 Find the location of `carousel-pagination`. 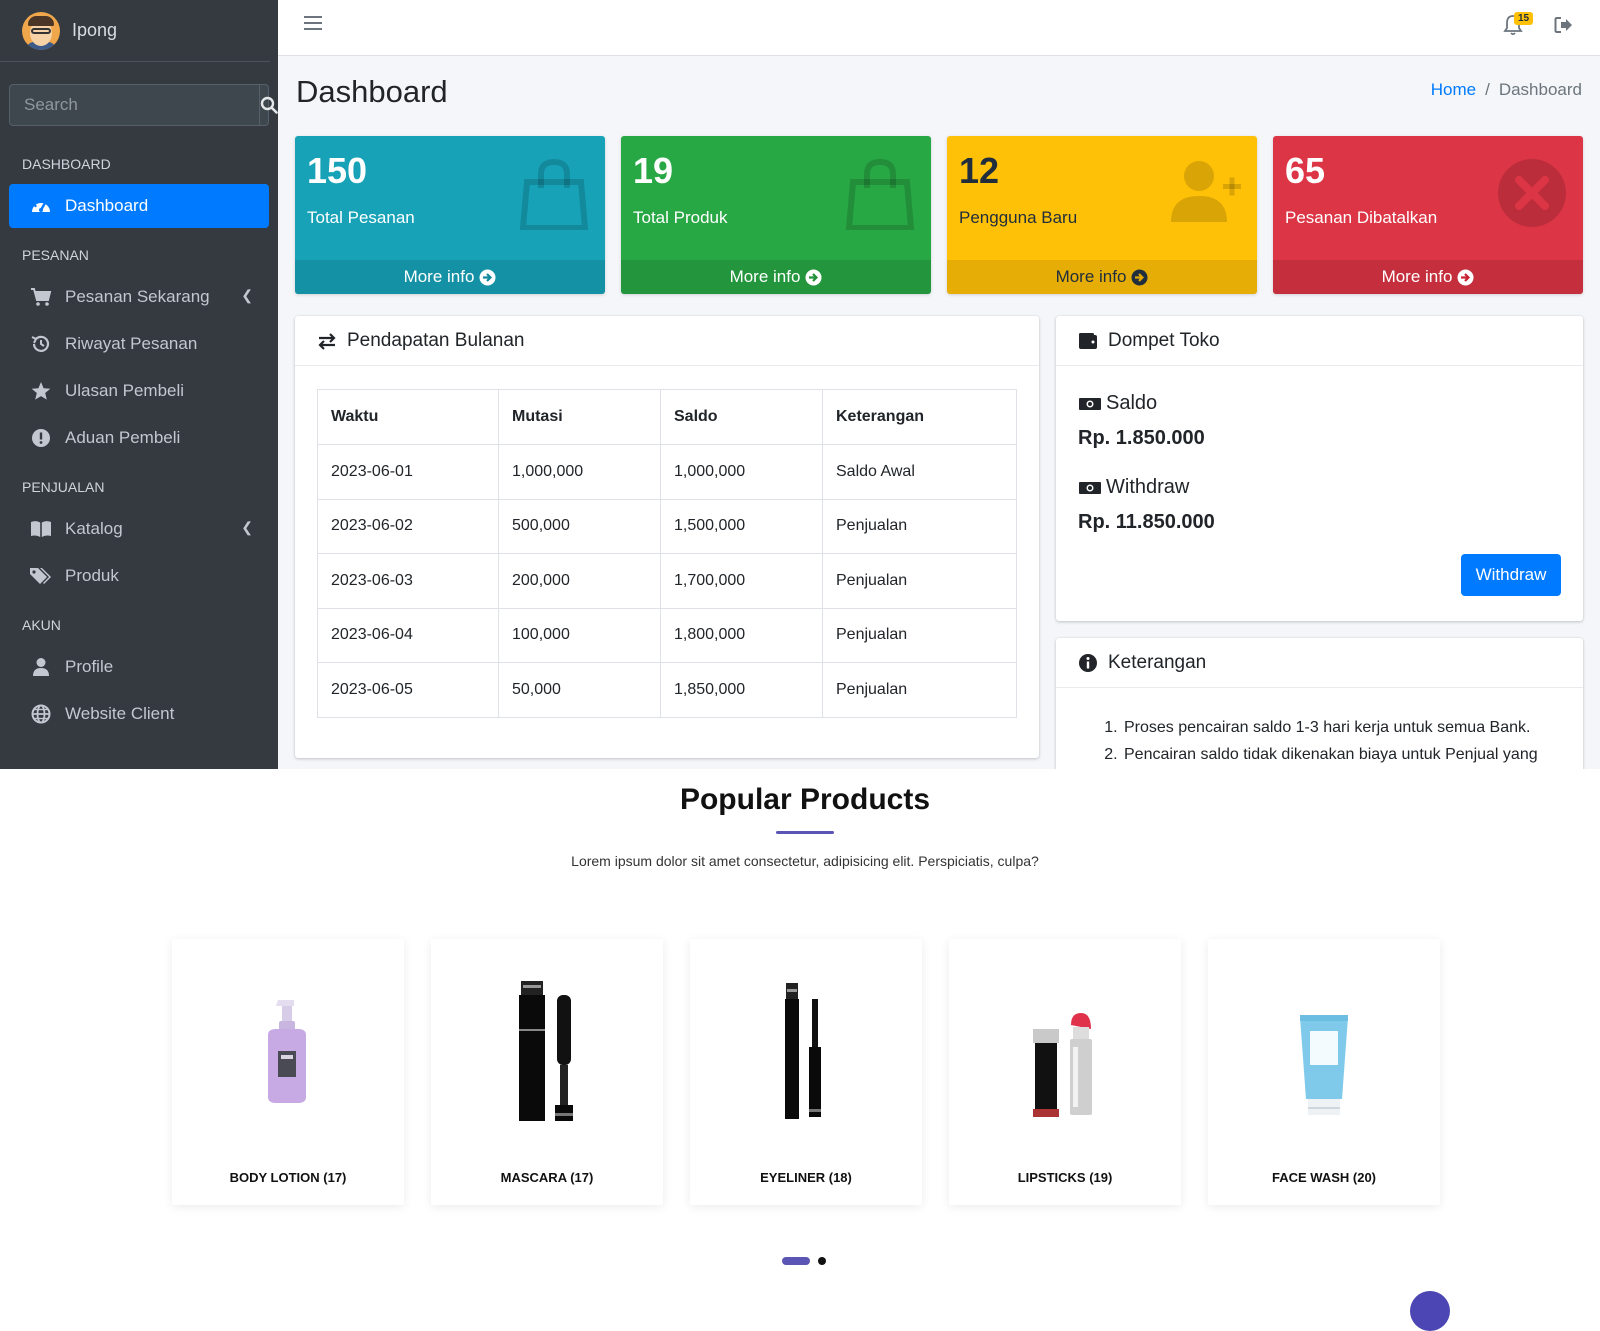

carousel-pagination is located at coordinates (804, 1261).